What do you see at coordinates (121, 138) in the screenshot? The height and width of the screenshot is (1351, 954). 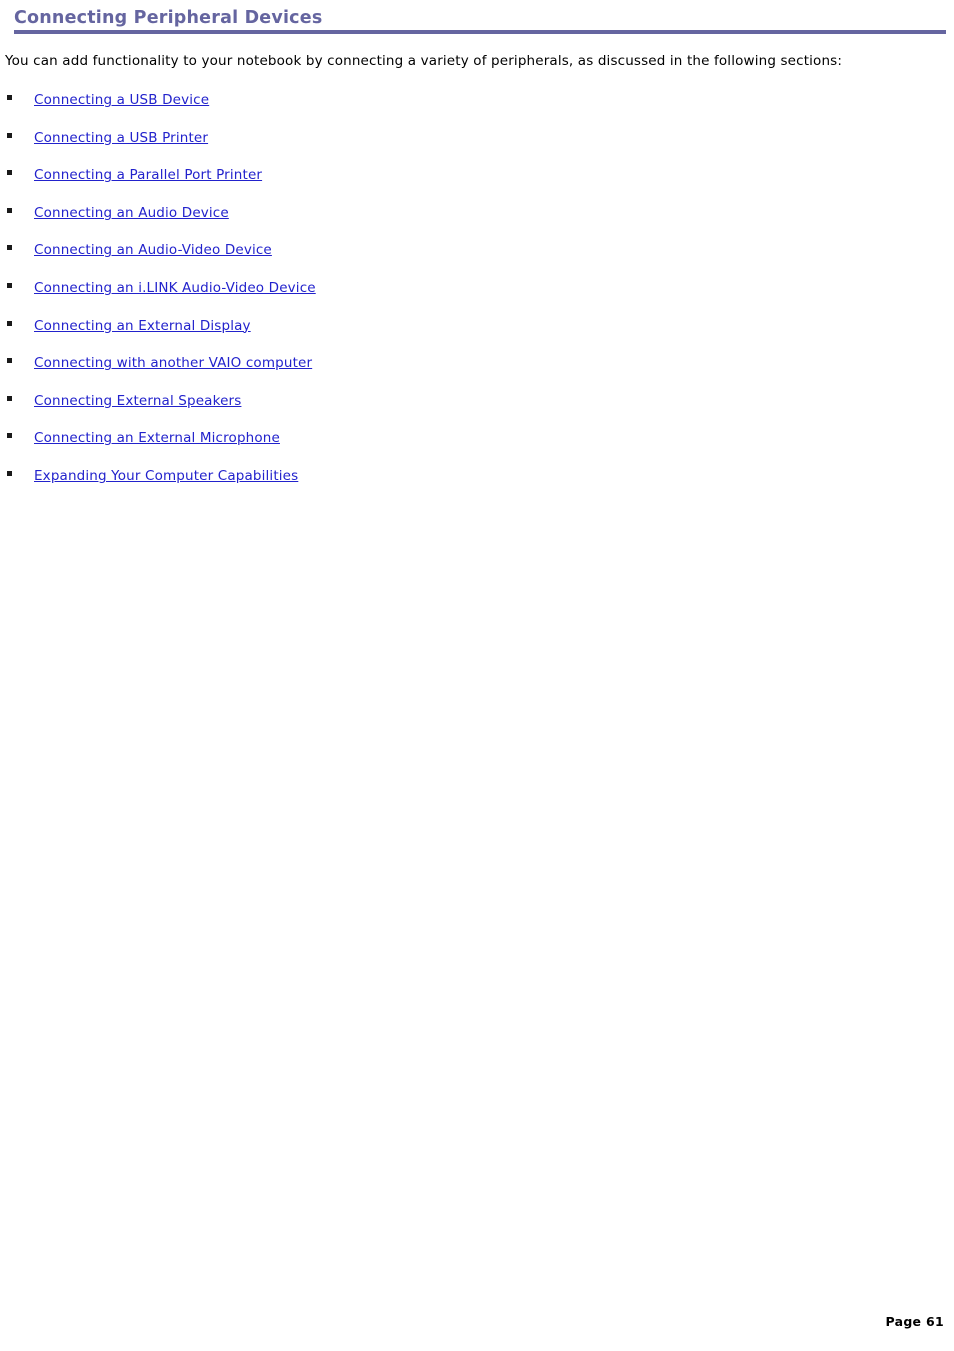 I see `link-connecting-a-usb-printer: Connecting a USB Printer` at bounding box center [121, 138].